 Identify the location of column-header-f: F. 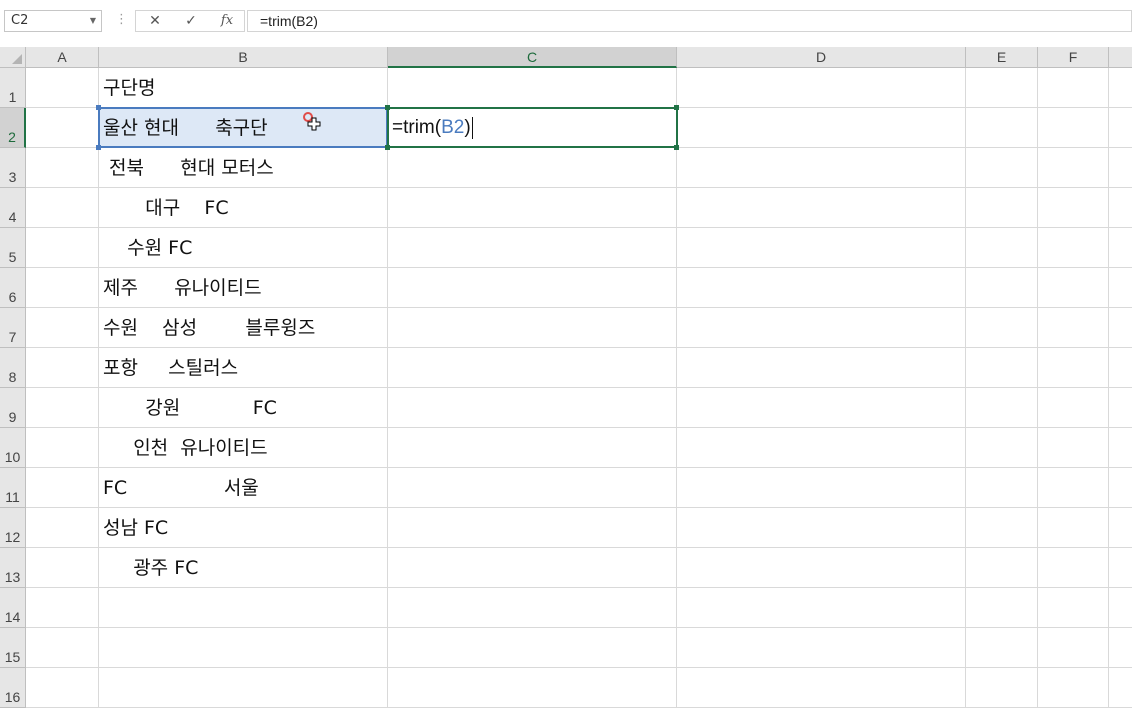
(1073, 57).